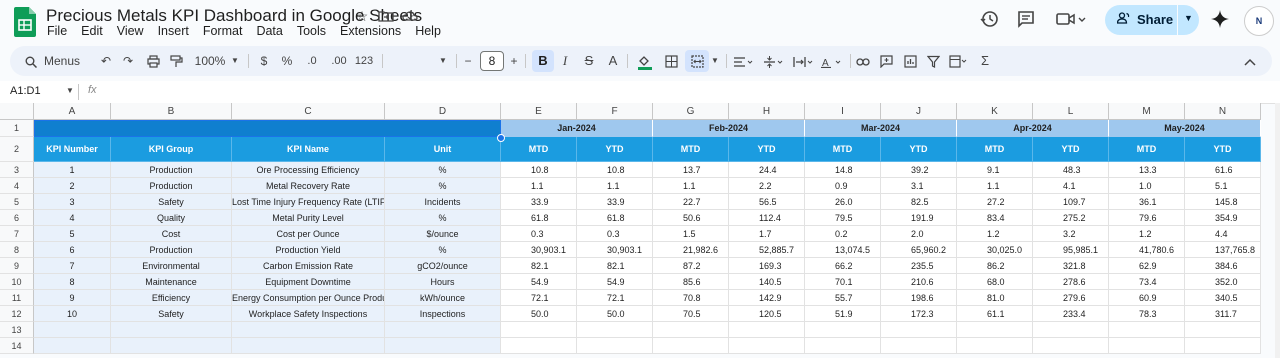  What do you see at coordinates (171, 314) in the screenshot?
I see `kpi-group-cell: Safety` at bounding box center [171, 314].